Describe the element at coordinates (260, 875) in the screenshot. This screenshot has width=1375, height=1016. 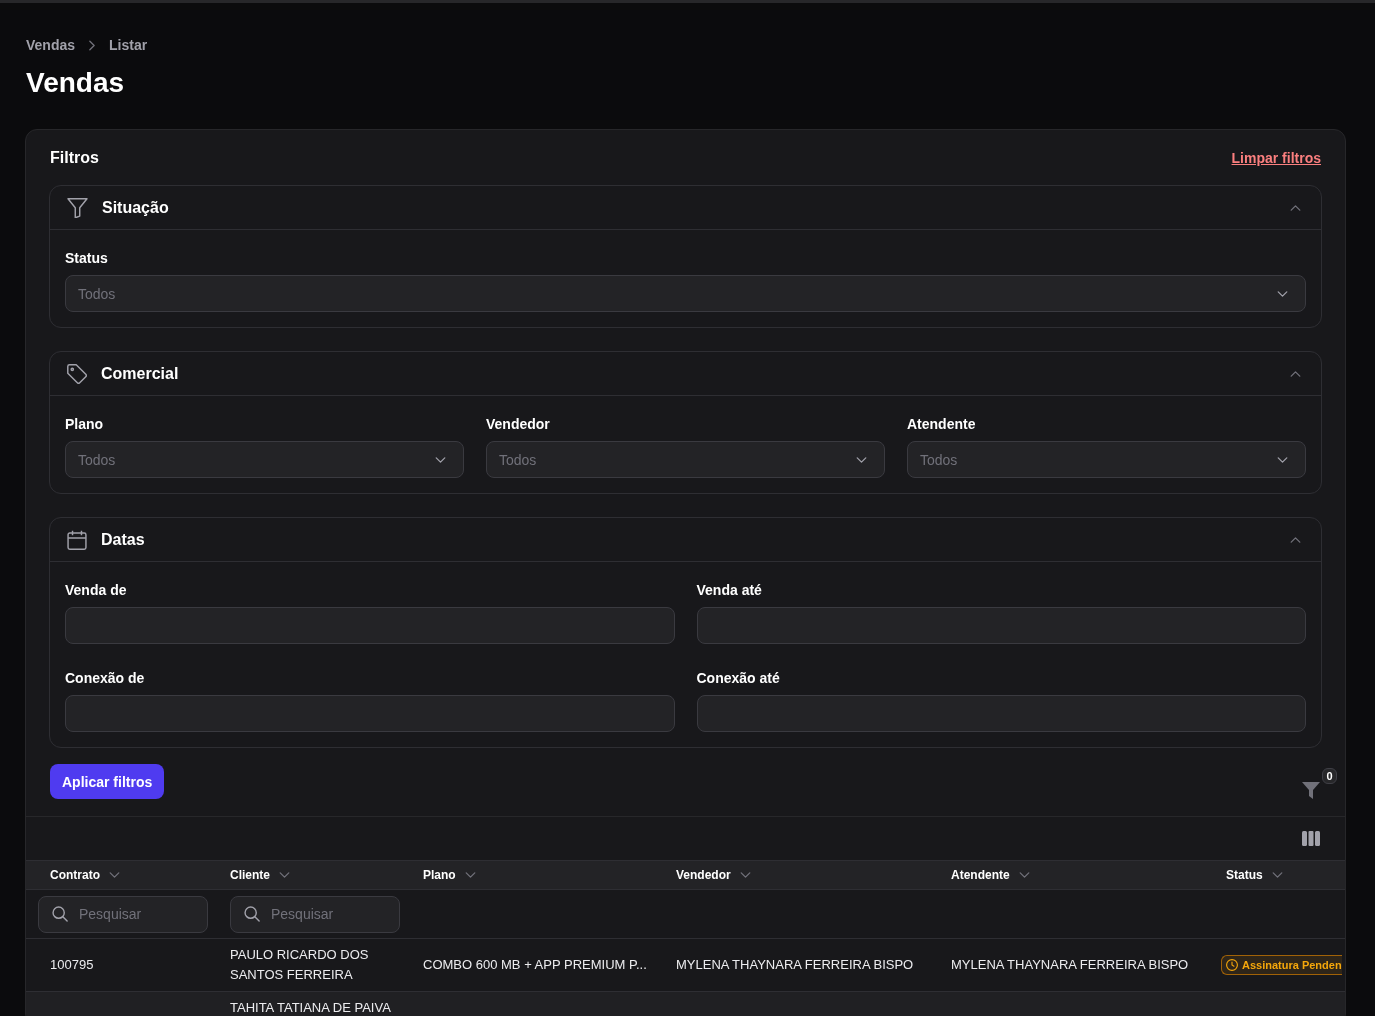
I see `column-header: Cliente` at that location.